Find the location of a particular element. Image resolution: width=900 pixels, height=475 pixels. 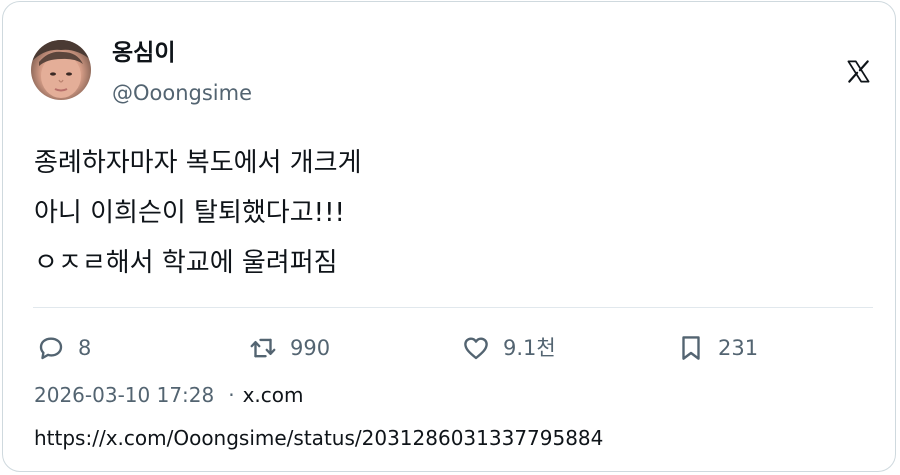

bookmark-button: 231 is located at coordinates (717, 348).